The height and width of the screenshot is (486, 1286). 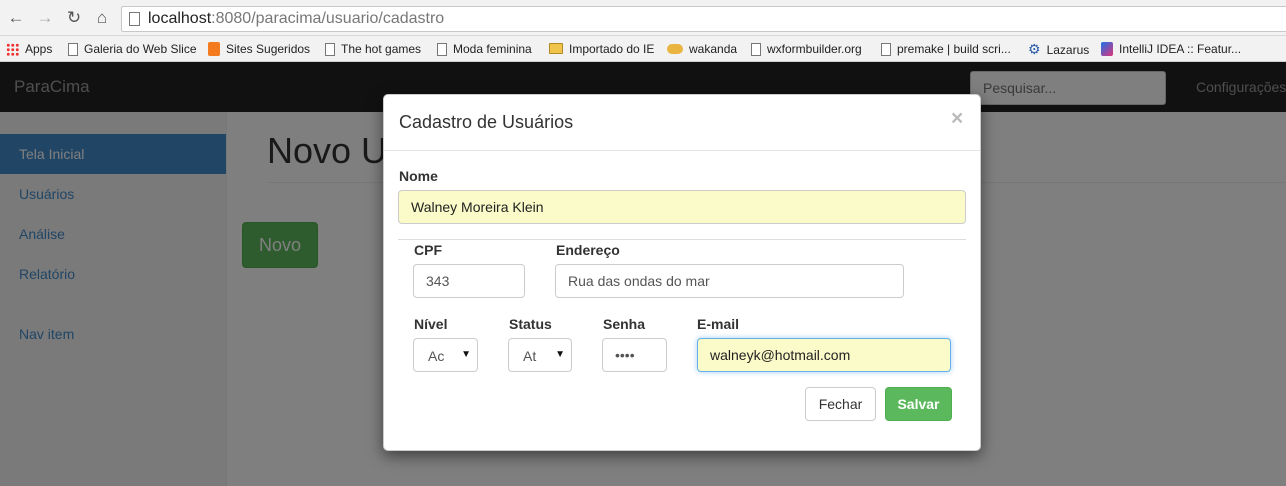 I want to click on reload-icon: ↻, so click(x=74, y=18).